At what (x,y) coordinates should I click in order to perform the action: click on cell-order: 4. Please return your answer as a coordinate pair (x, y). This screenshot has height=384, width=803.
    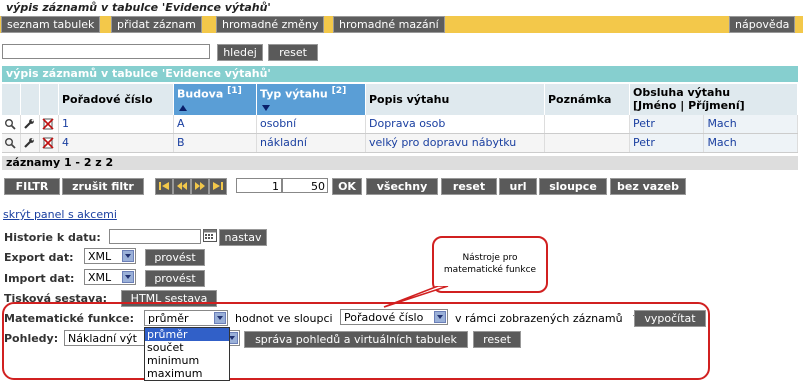
    Looking at the image, I should click on (116, 143).